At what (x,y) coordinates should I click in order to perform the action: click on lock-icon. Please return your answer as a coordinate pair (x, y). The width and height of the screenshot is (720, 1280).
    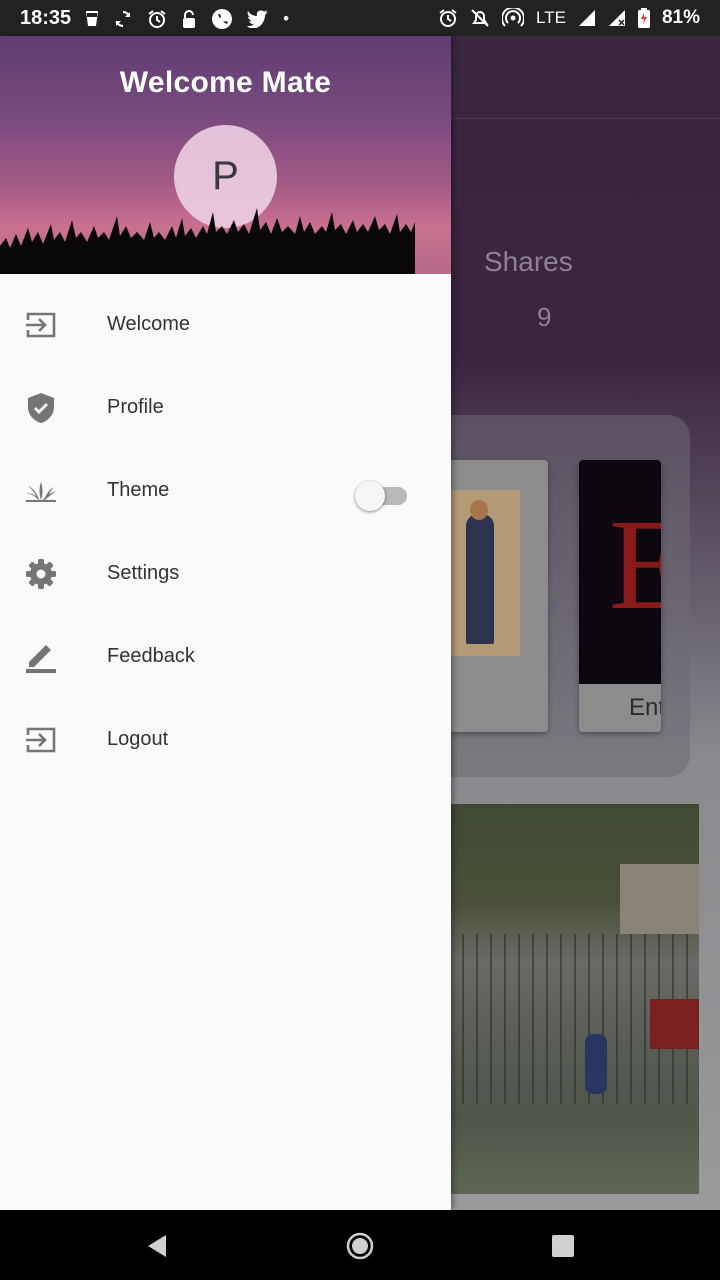
    Looking at the image, I should click on (189, 18).